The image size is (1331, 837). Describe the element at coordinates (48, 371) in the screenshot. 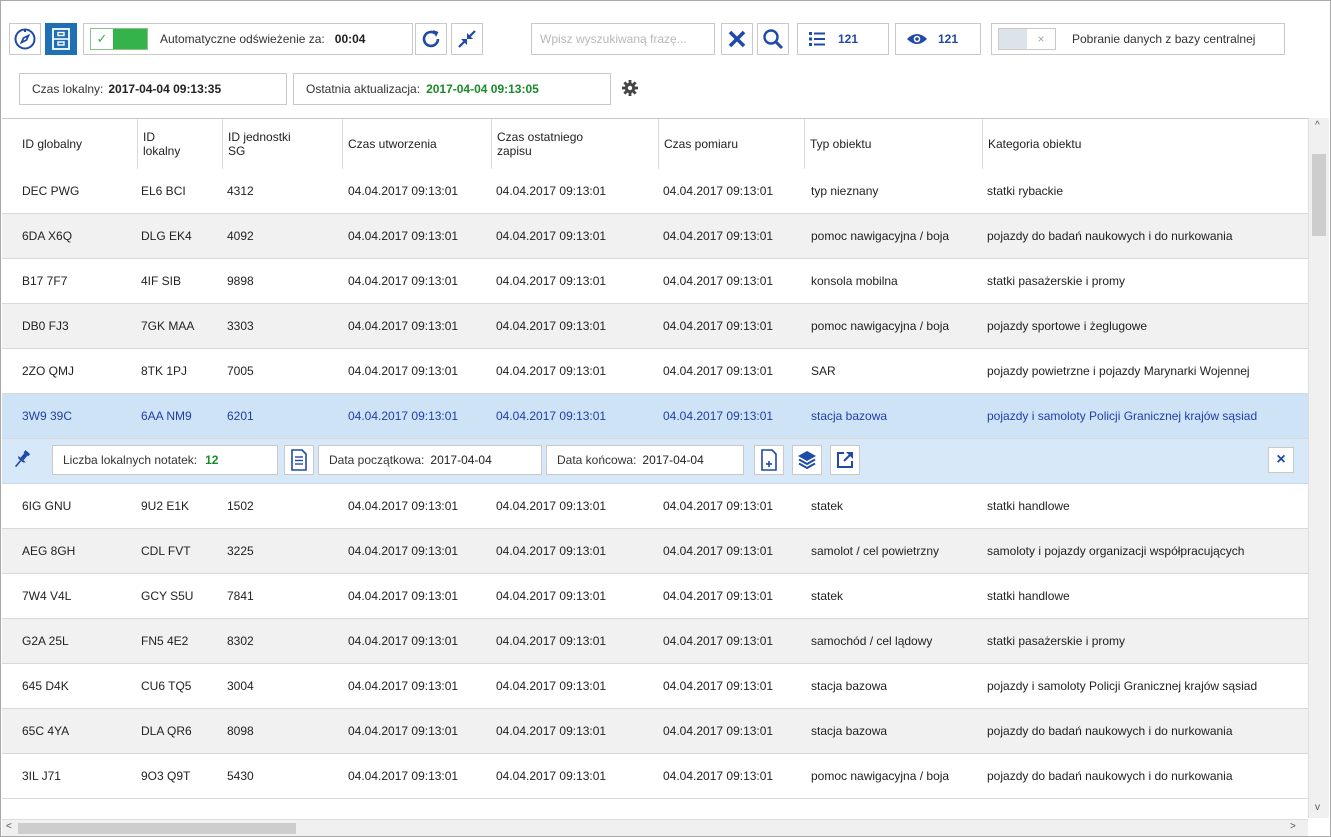

I see `cell-id-global: 2ZO QMJ` at that location.